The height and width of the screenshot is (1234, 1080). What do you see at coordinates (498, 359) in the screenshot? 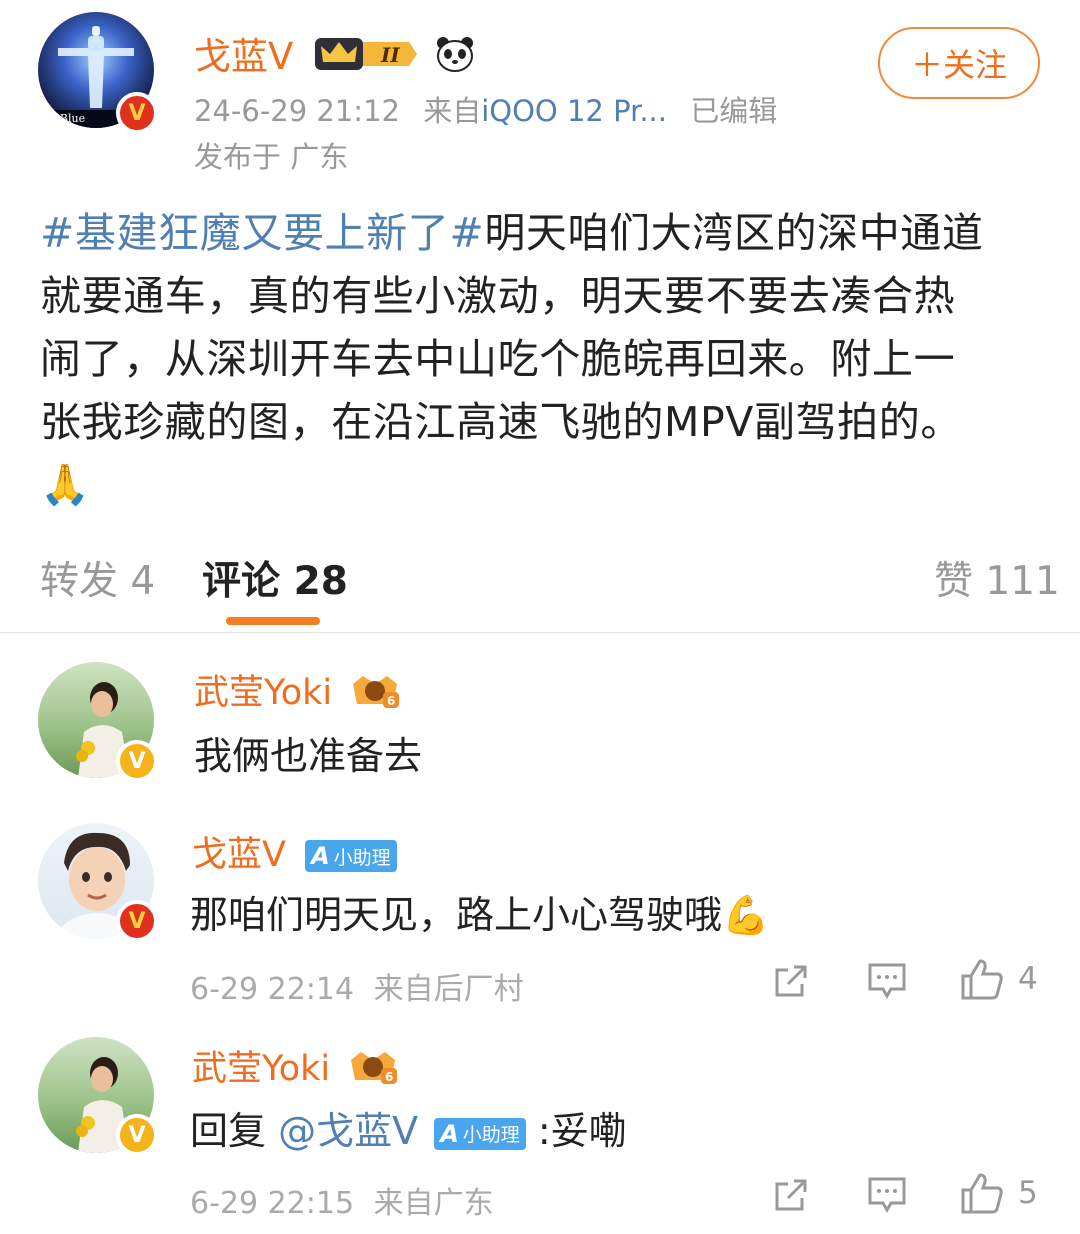
I see `post-line: 闹了，从深圳开车去中山吃个脆皖再回来。附上一` at bounding box center [498, 359].